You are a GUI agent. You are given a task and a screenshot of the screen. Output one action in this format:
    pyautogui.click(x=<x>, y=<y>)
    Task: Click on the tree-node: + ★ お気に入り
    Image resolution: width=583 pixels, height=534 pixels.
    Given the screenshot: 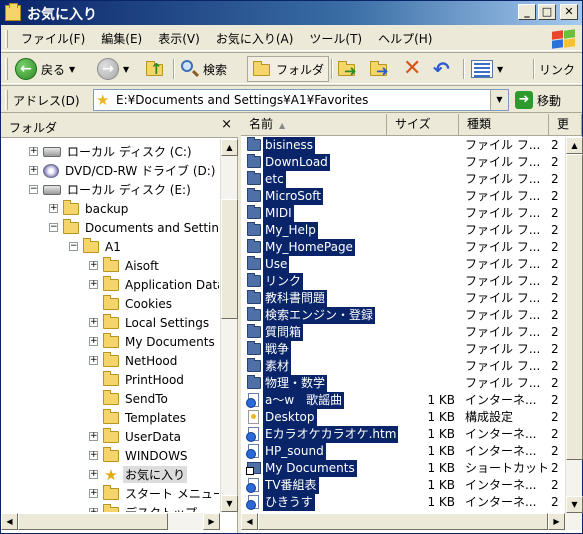 What is the action you would take?
    pyautogui.click(x=138, y=474)
    